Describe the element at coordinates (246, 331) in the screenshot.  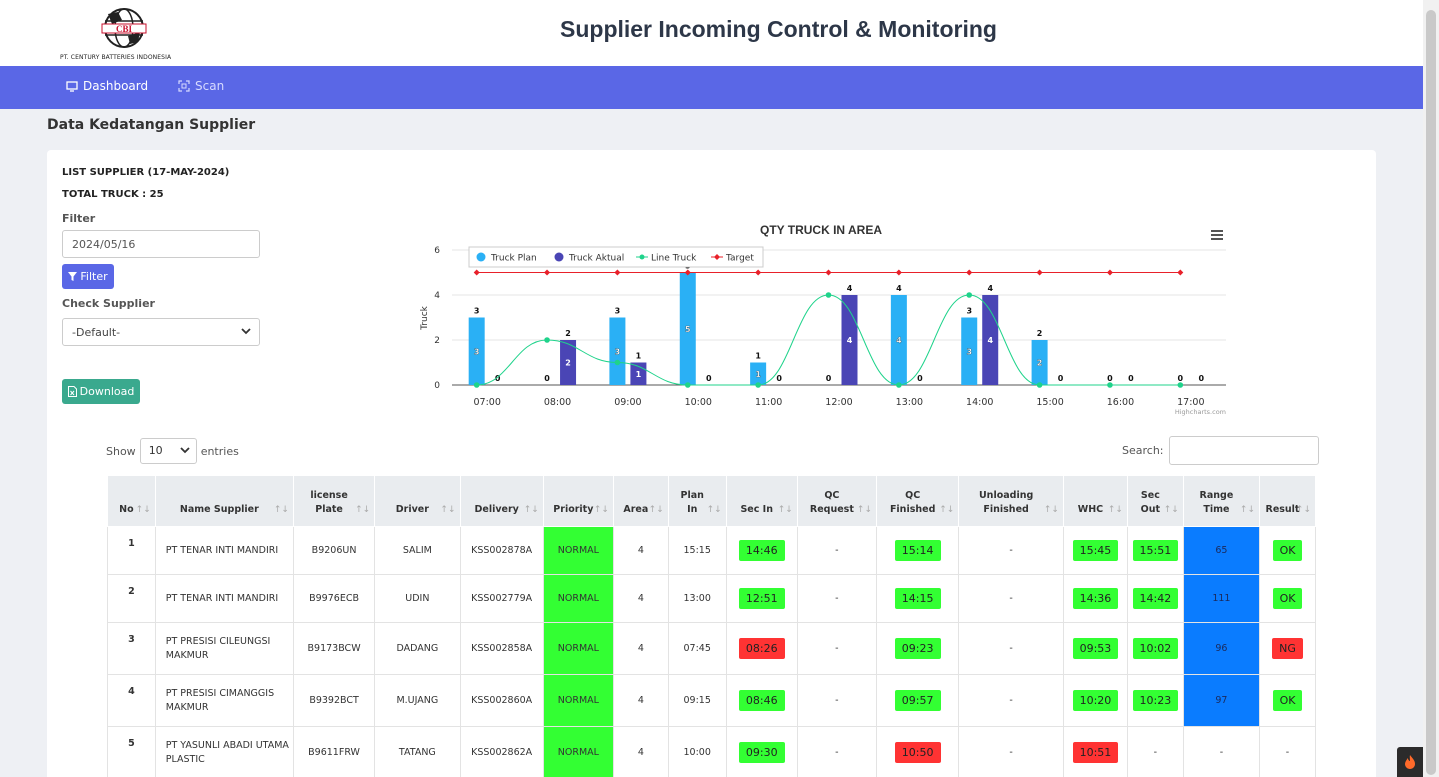
I see `chevron-down-icon` at that location.